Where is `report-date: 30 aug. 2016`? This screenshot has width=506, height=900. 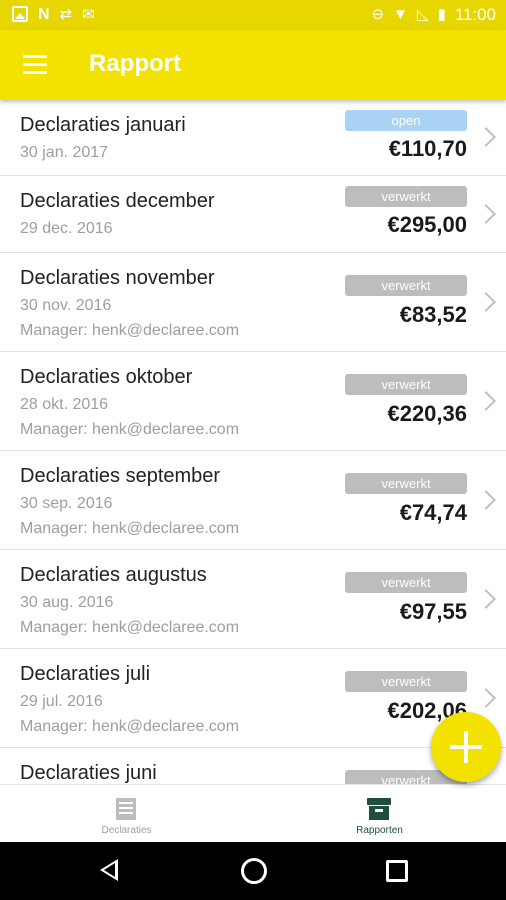 report-date: 30 aug. 2016 is located at coordinates (67, 602).